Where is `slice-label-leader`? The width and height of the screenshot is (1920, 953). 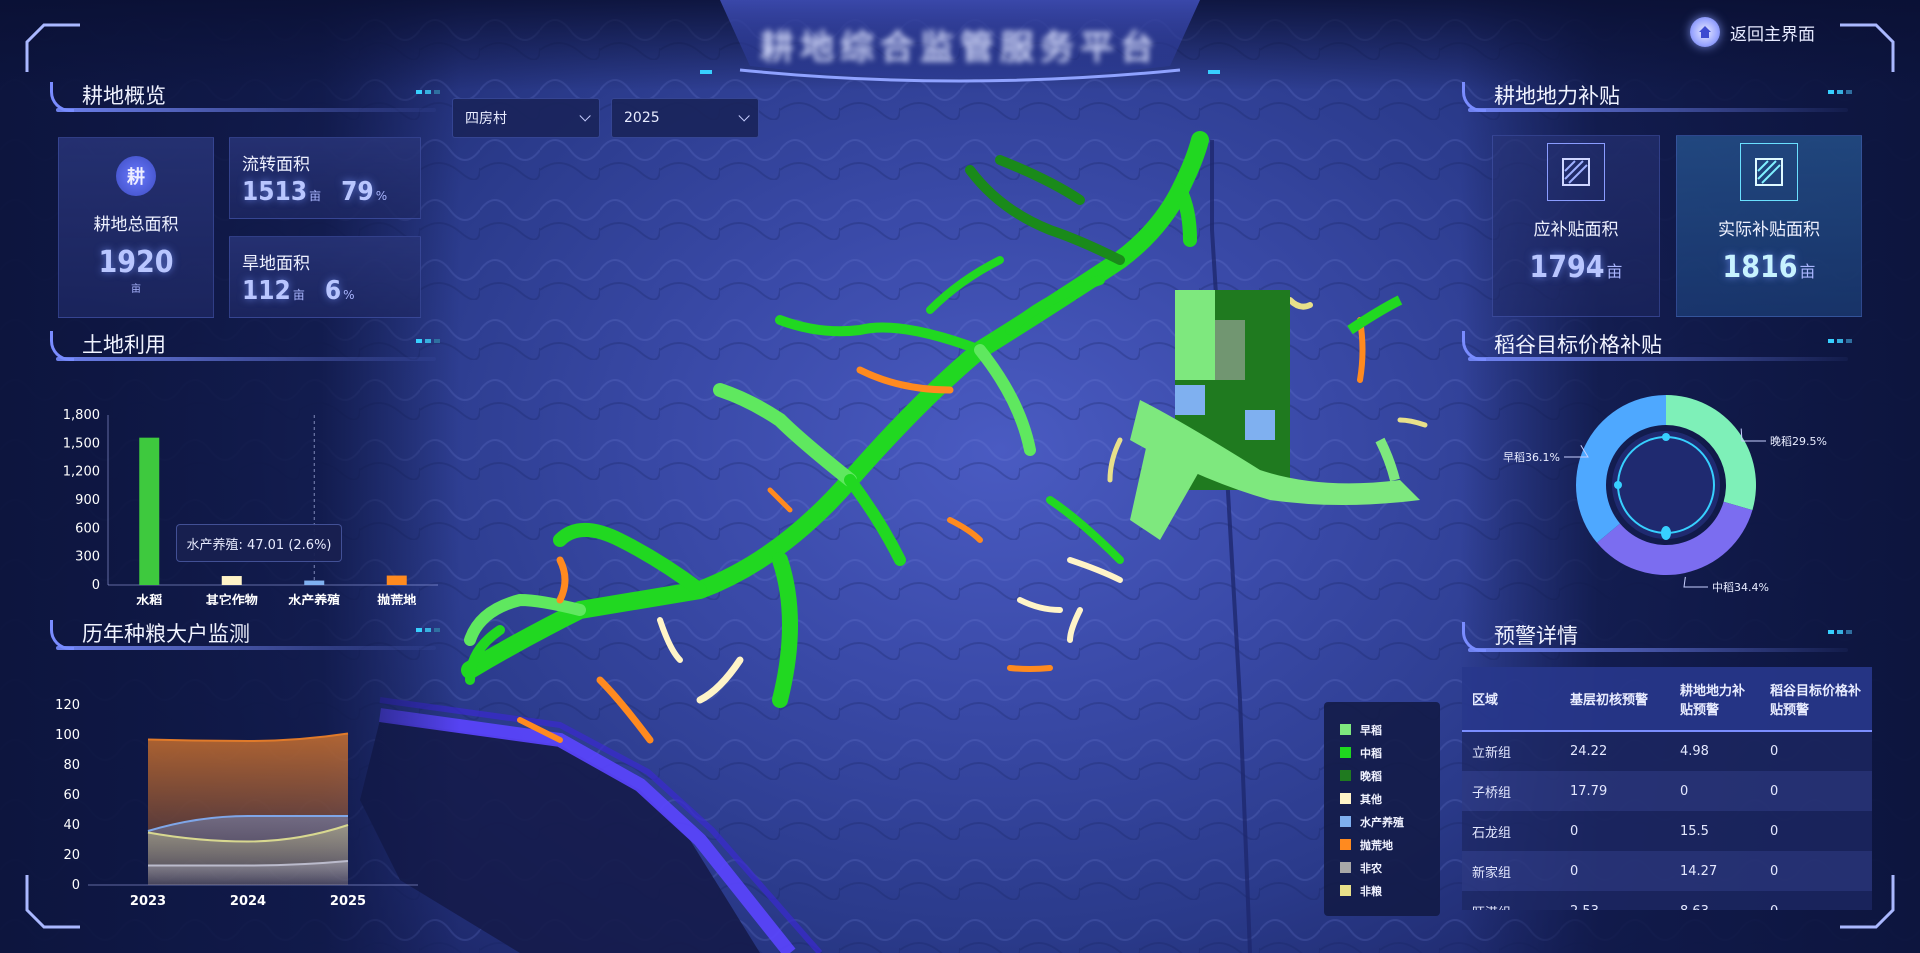 slice-label-leader is located at coordinates (1753, 435).